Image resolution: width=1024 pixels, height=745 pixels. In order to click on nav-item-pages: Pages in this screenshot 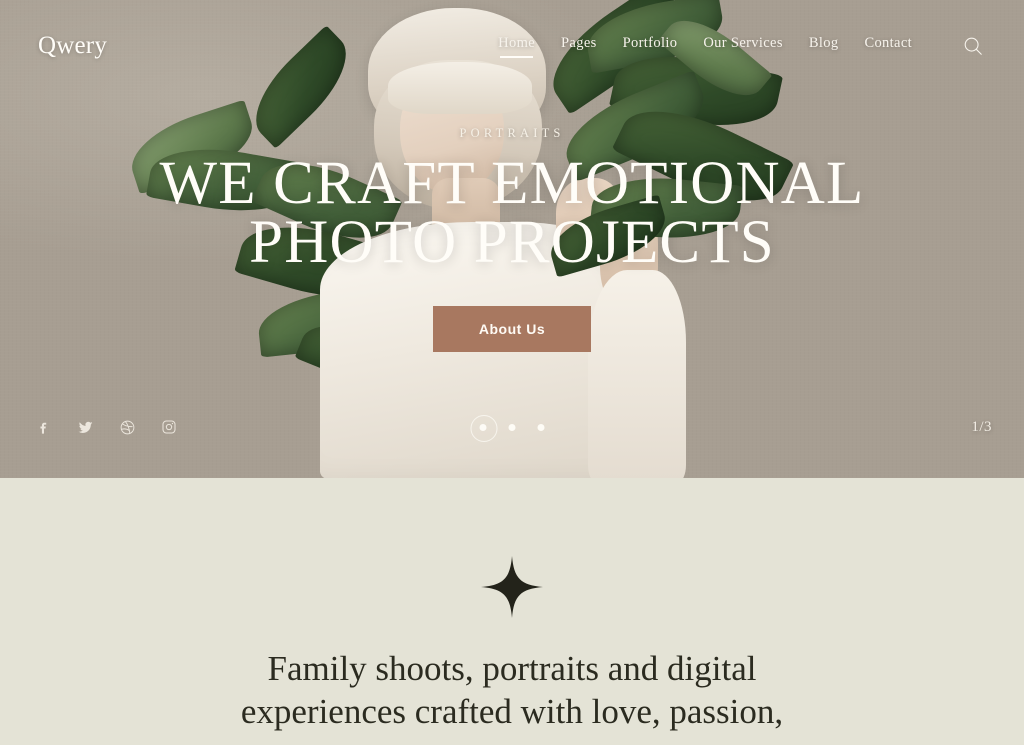, I will do `click(579, 46)`.